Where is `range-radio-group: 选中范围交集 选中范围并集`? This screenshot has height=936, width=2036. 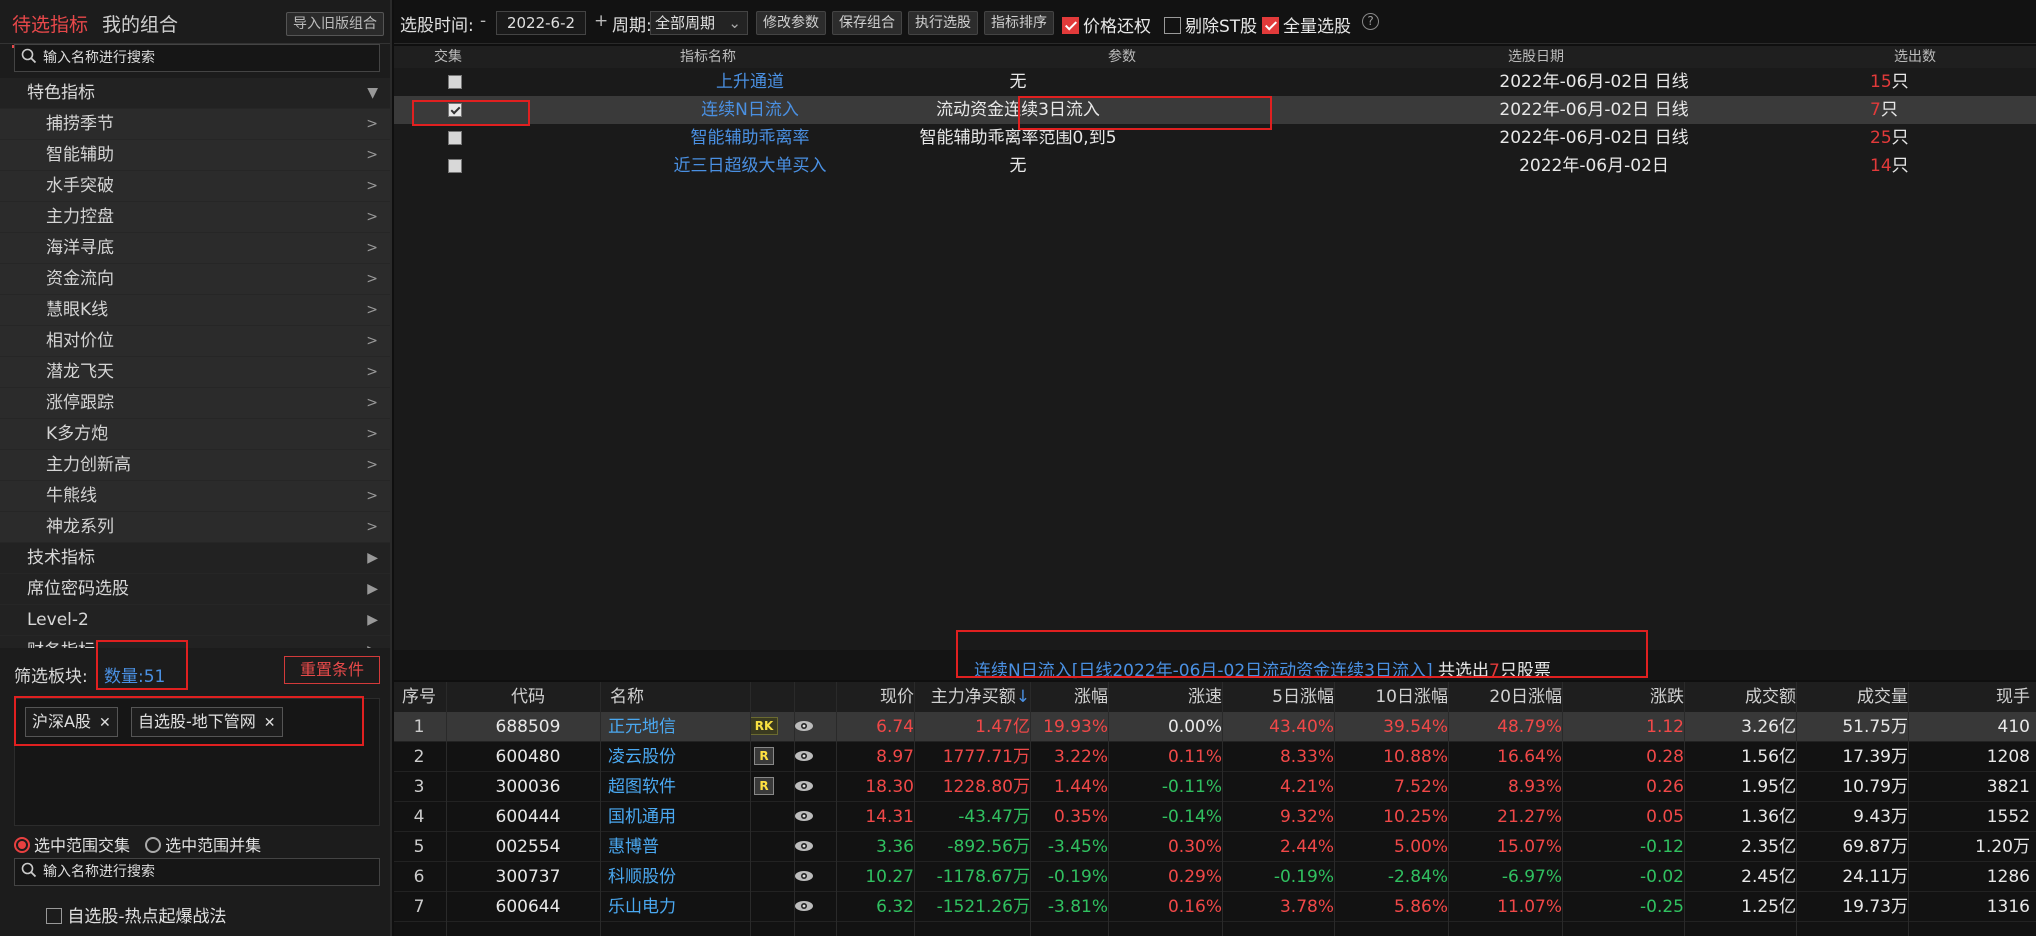 range-radio-group: 选中范围交集 选中范围并集 is located at coordinates (137, 844).